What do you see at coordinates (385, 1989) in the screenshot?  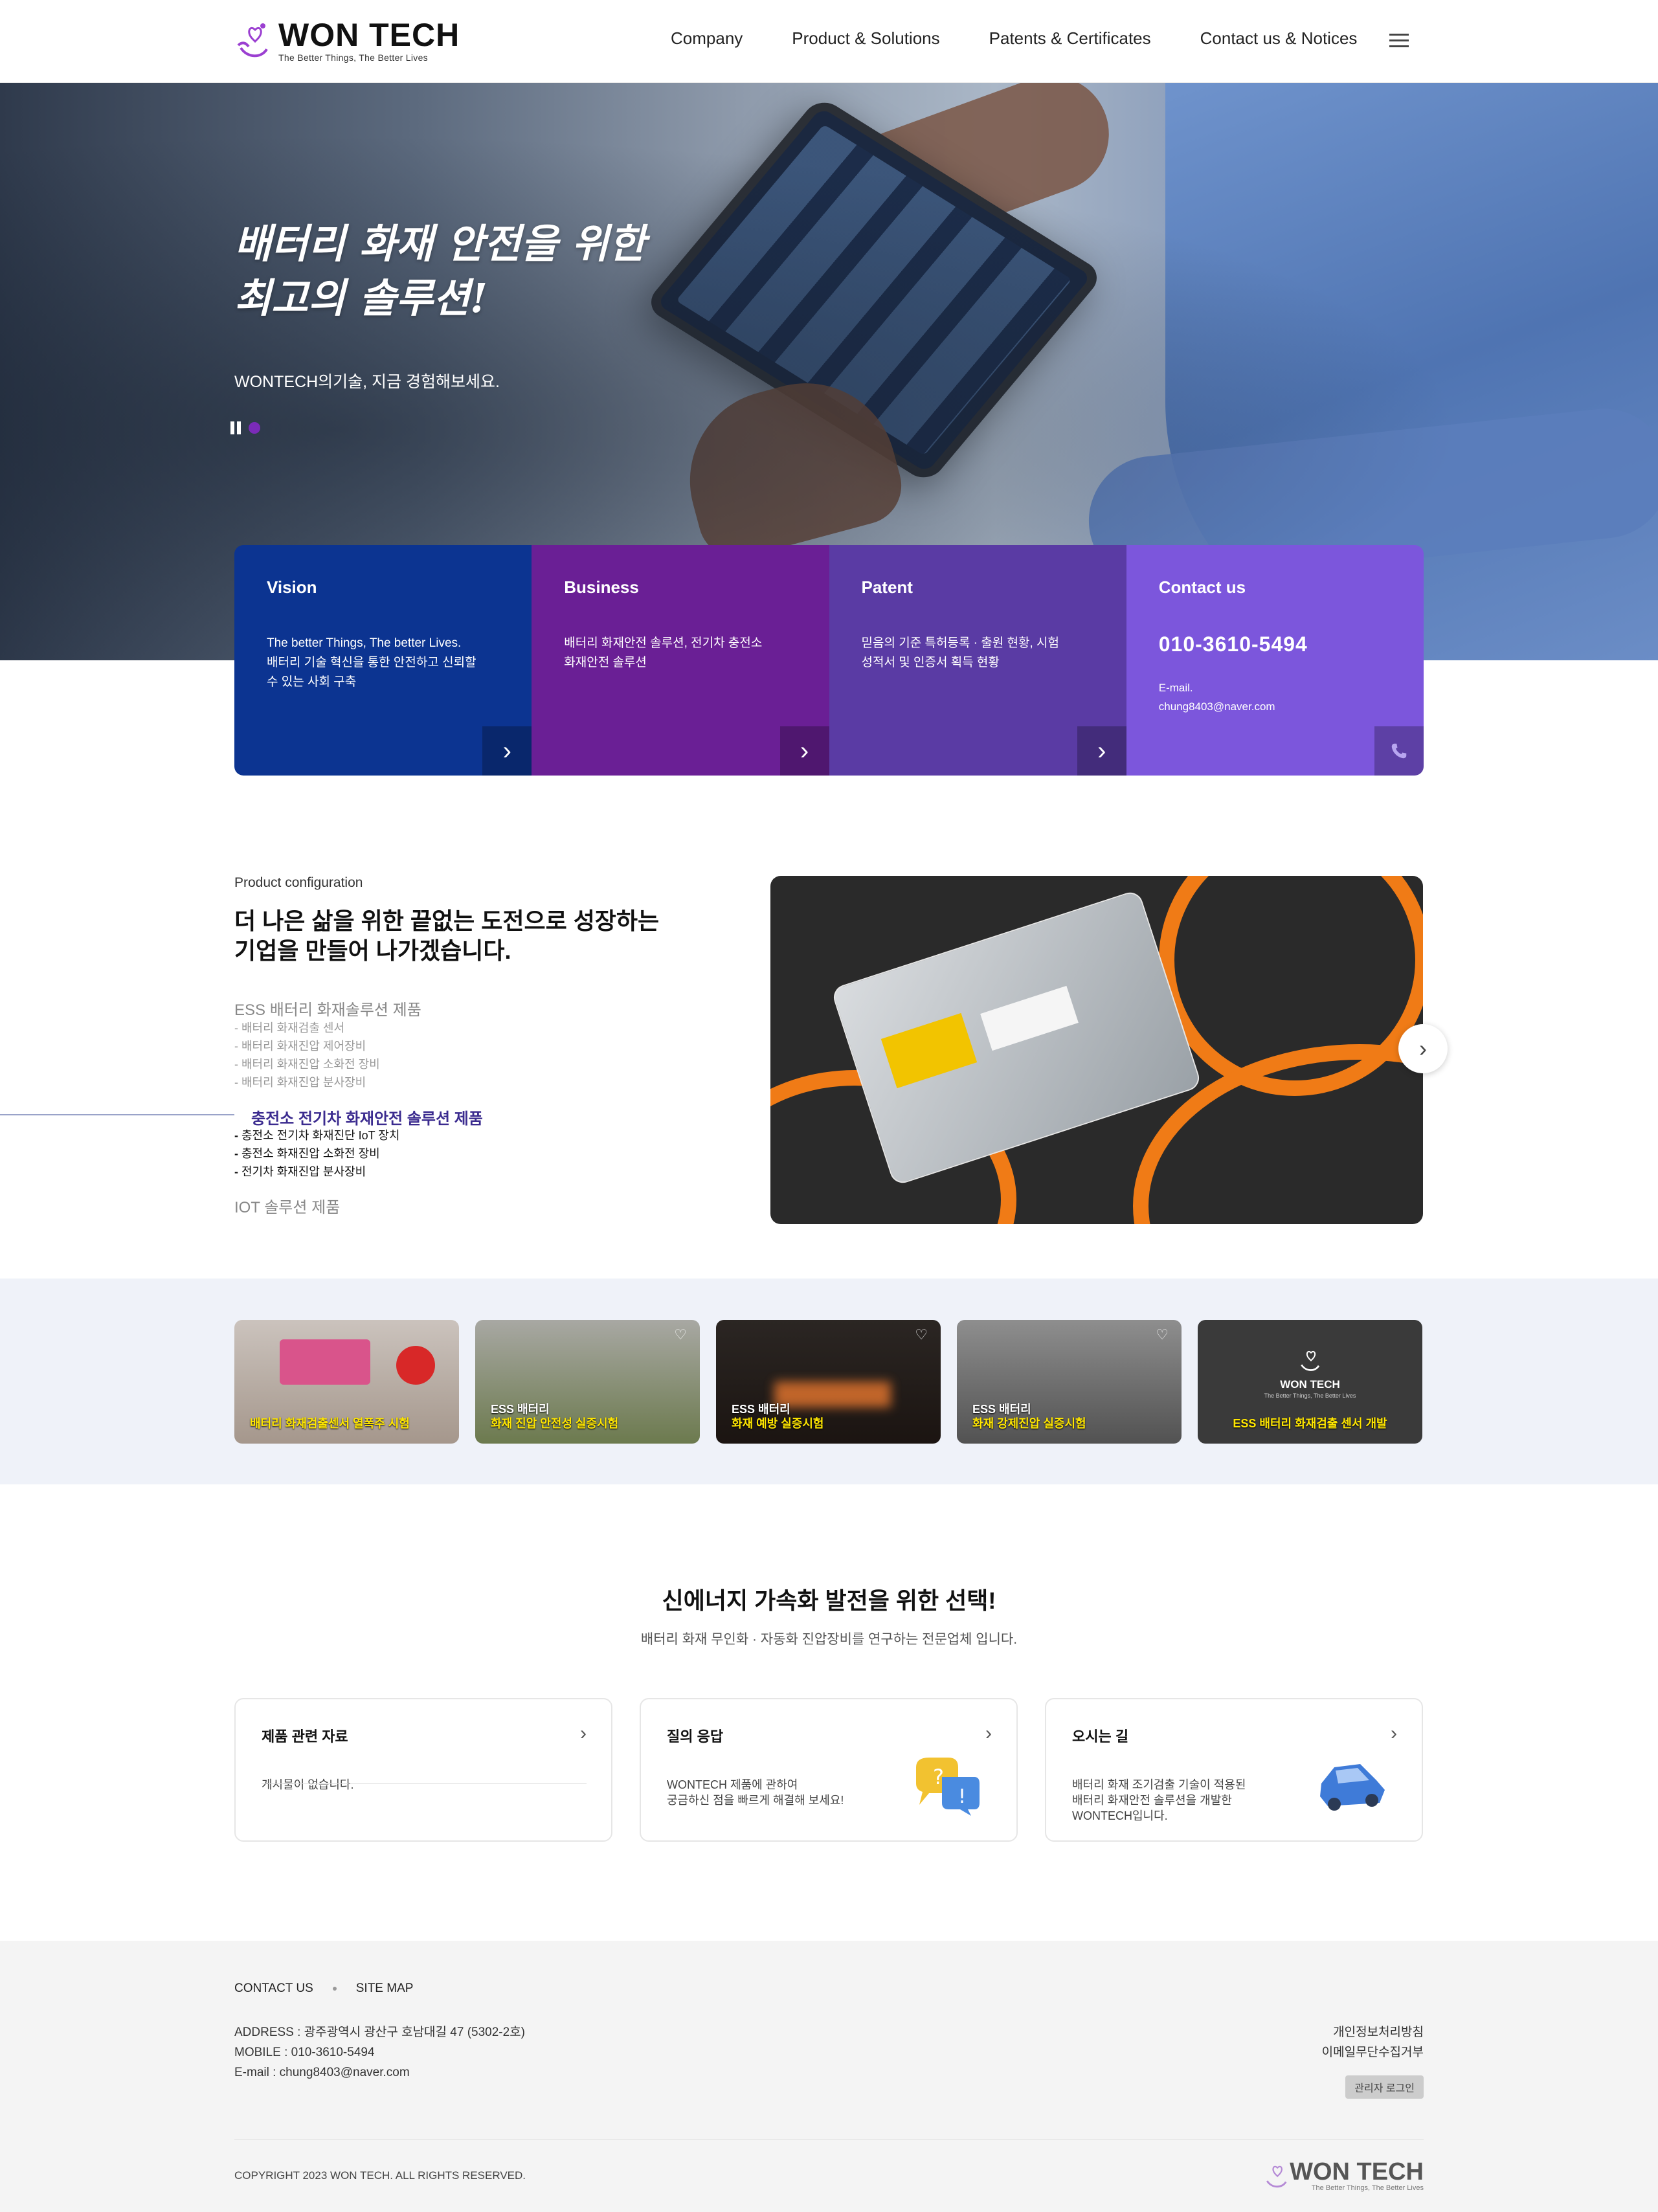 I see `footer-link-sitemap: SITE MAP` at bounding box center [385, 1989].